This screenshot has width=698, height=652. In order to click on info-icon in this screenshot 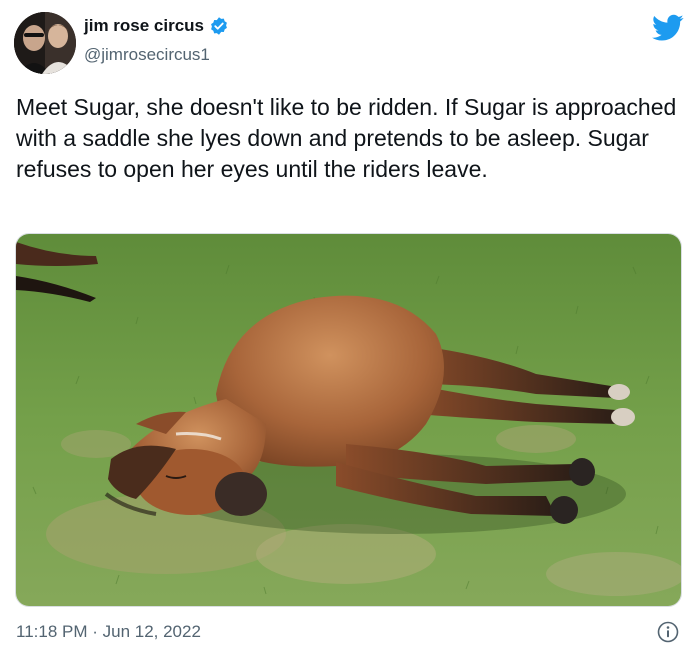, I will do `click(668, 632)`.